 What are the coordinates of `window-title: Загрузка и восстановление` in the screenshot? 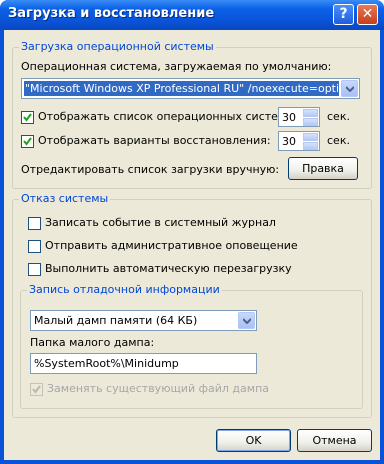 It's located at (111, 13).